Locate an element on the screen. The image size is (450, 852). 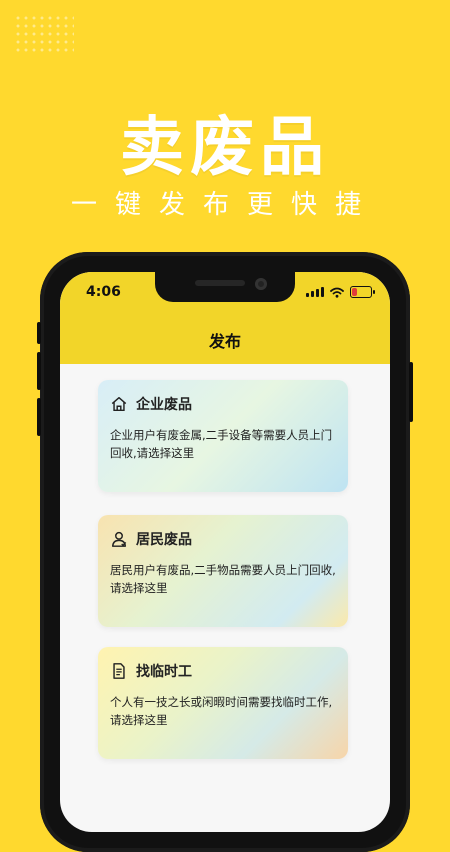
card-description: 居民用户有废品,二手物品需要人员上门回收,请选择这里 is located at coordinates (223, 579).